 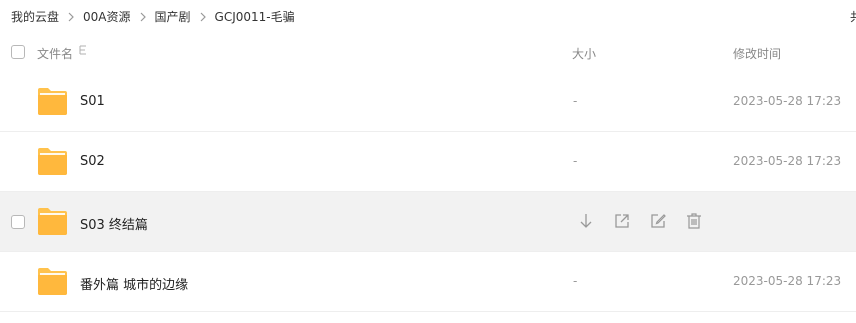 What do you see at coordinates (757, 53) in the screenshot?
I see `column-header-modified: 修改时间` at bounding box center [757, 53].